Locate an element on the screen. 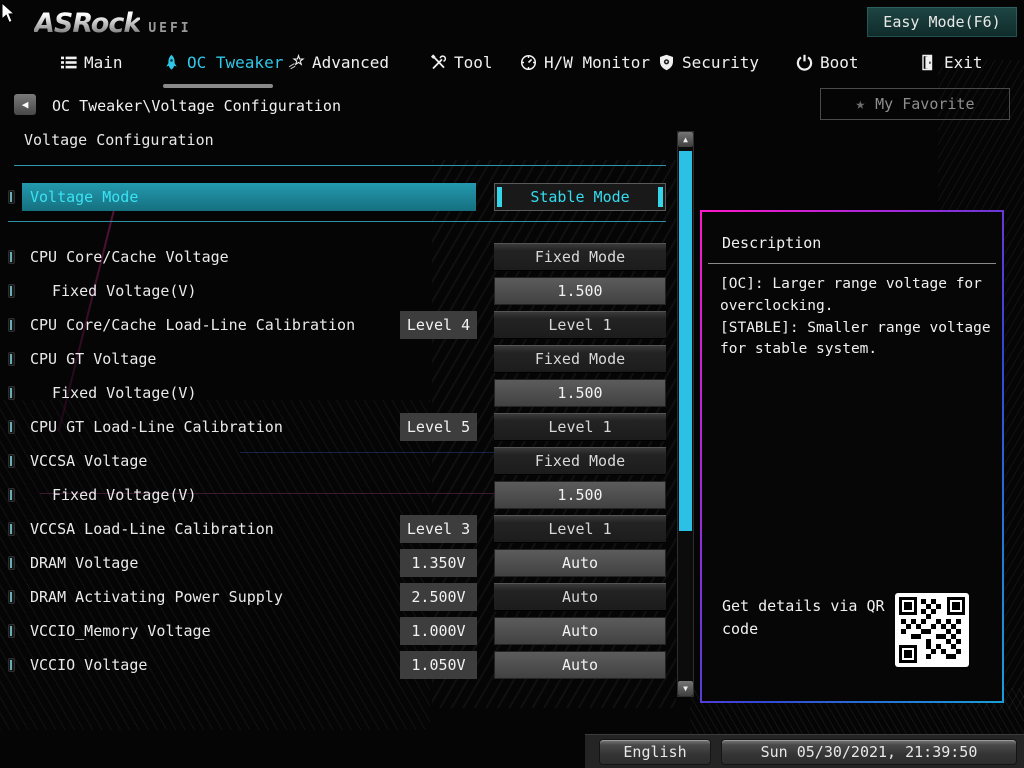 Image resolution: width=1024 pixels, height=768 pixels. current-value-badge: 1.350V is located at coordinates (438, 563).